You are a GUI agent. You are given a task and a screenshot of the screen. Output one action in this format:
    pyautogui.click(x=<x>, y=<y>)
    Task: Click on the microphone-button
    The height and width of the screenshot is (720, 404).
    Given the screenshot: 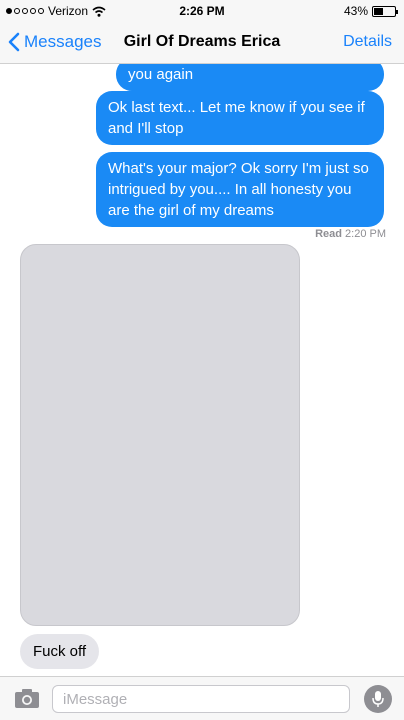 What is the action you would take?
    pyautogui.click(x=378, y=699)
    